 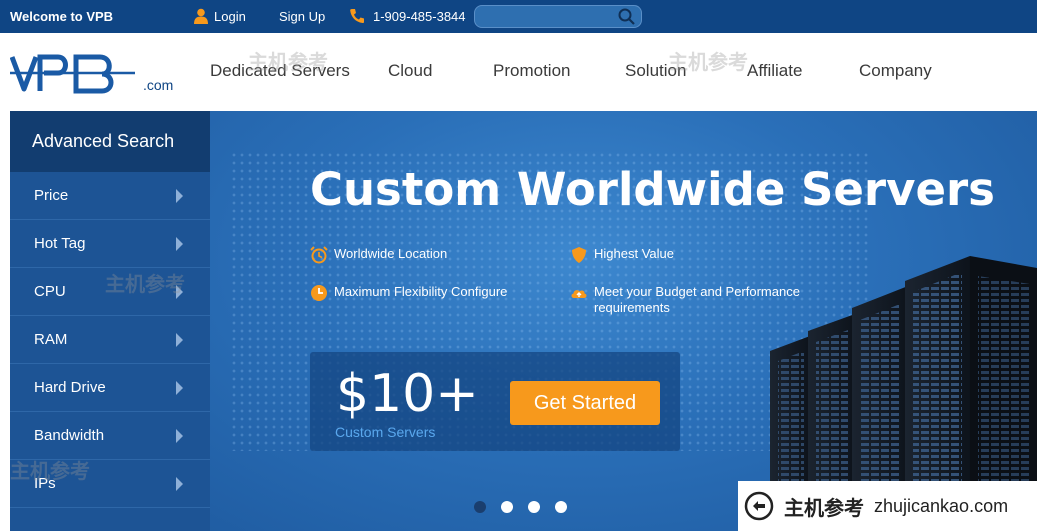 I want to click on search-box, so click(x=558, y=16).